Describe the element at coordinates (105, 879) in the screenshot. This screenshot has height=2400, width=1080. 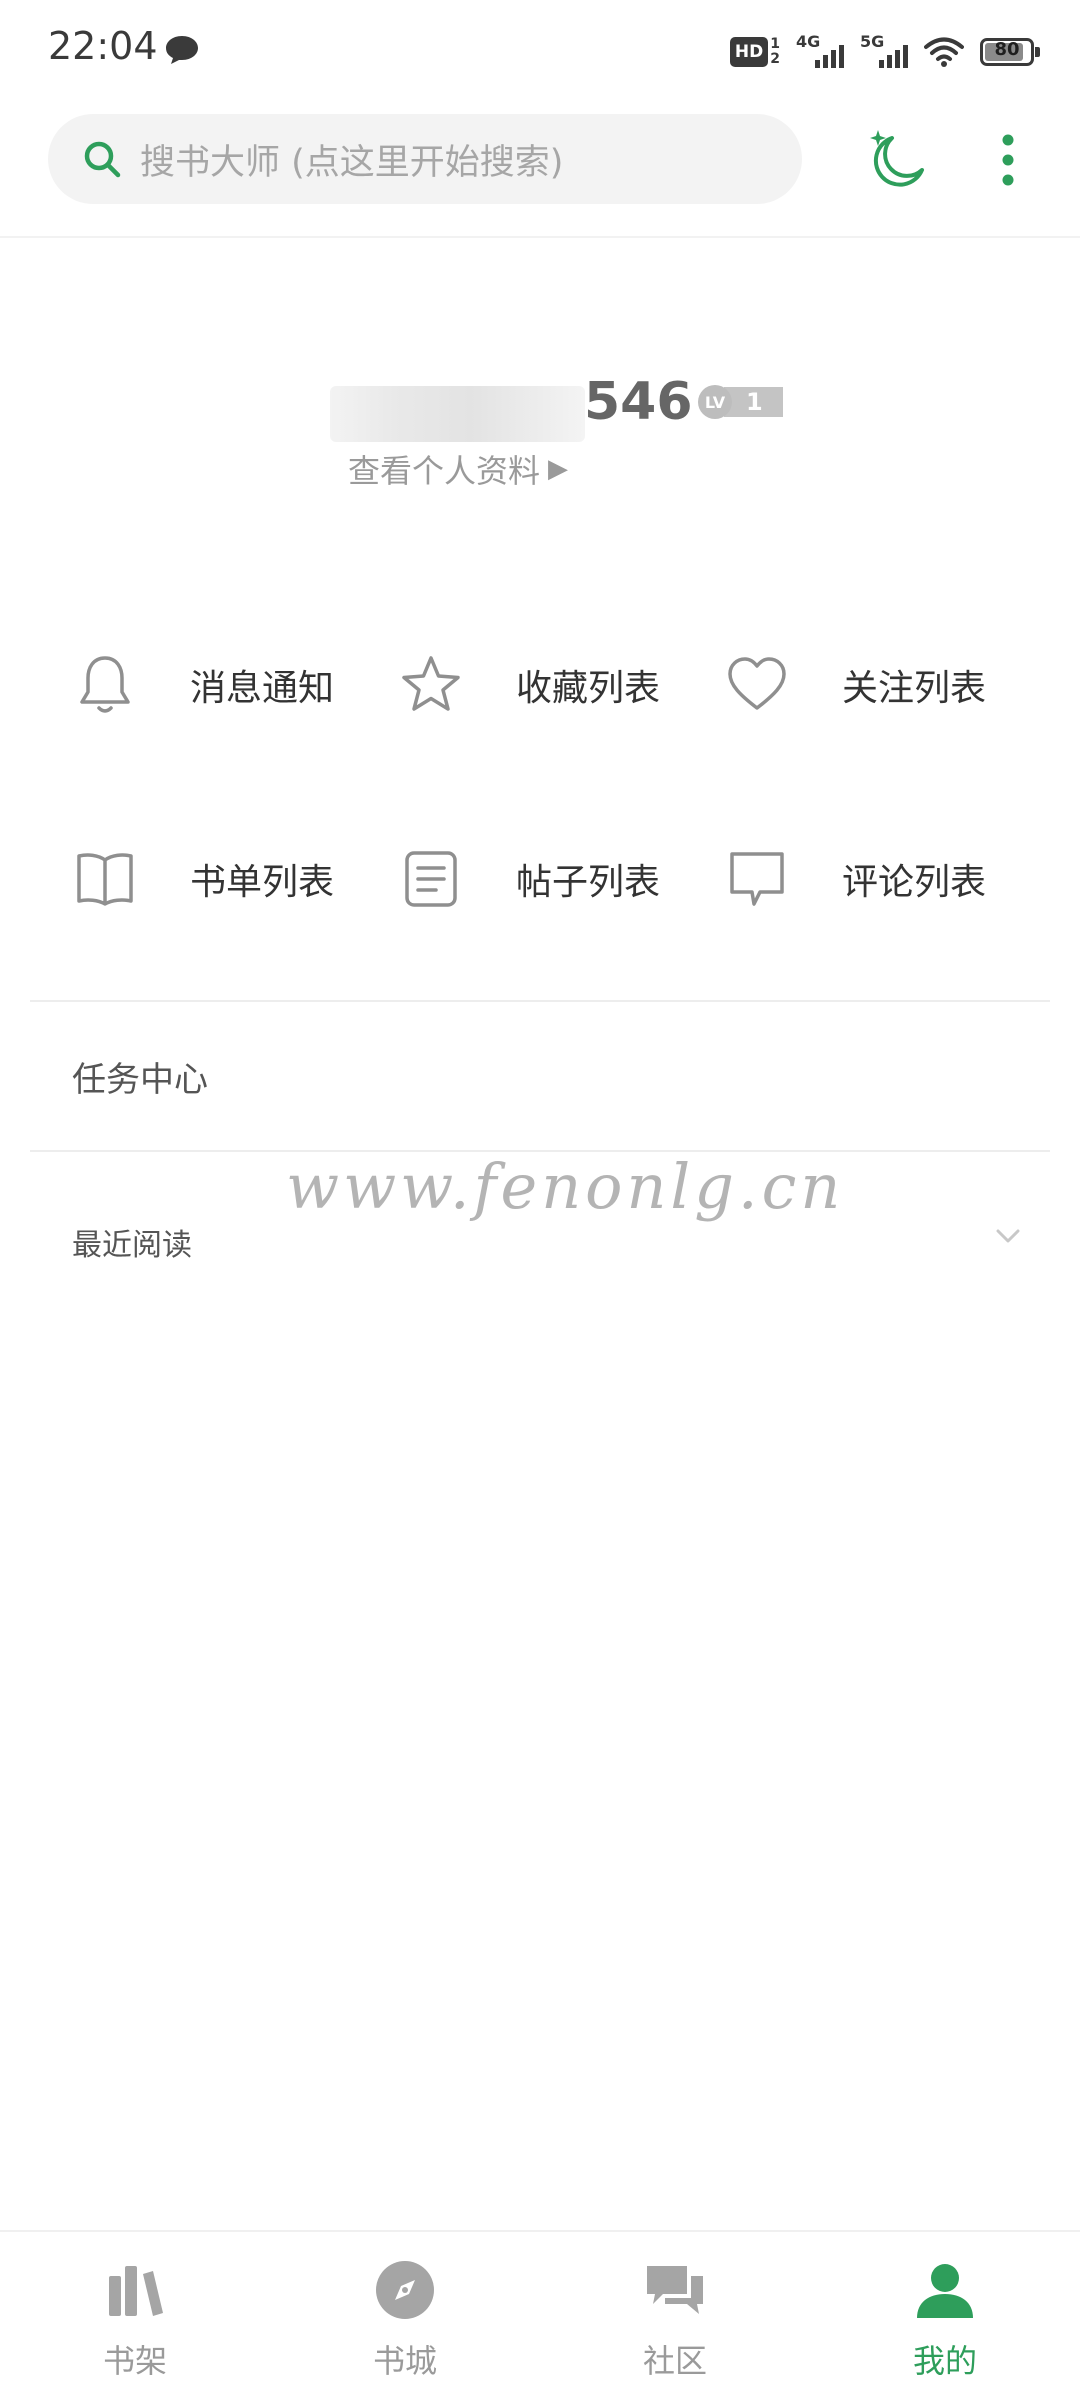
I see `book-icon` at that location.